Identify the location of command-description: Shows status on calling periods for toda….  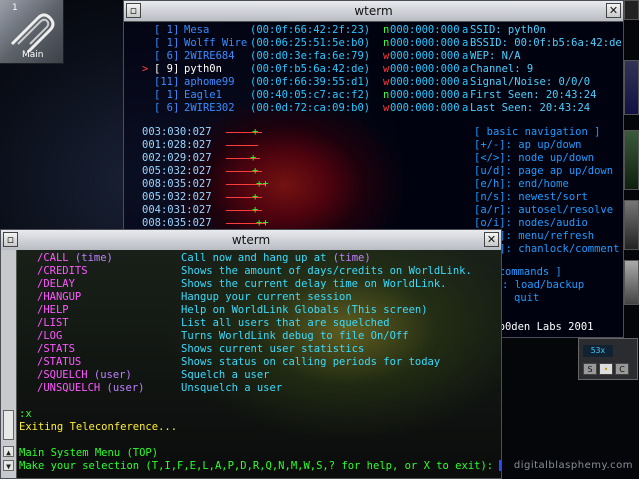
(310, 362).